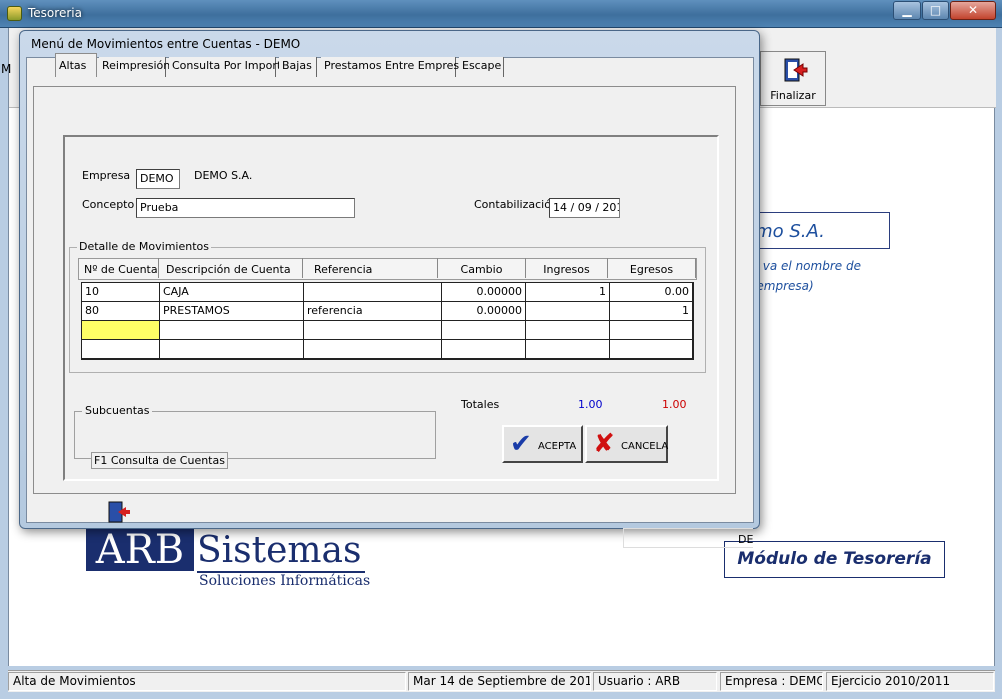  What do you see at coordinates (121, 292) in the screenshot?
I see `grid-cell: 10` at bounding box center [121, 292].